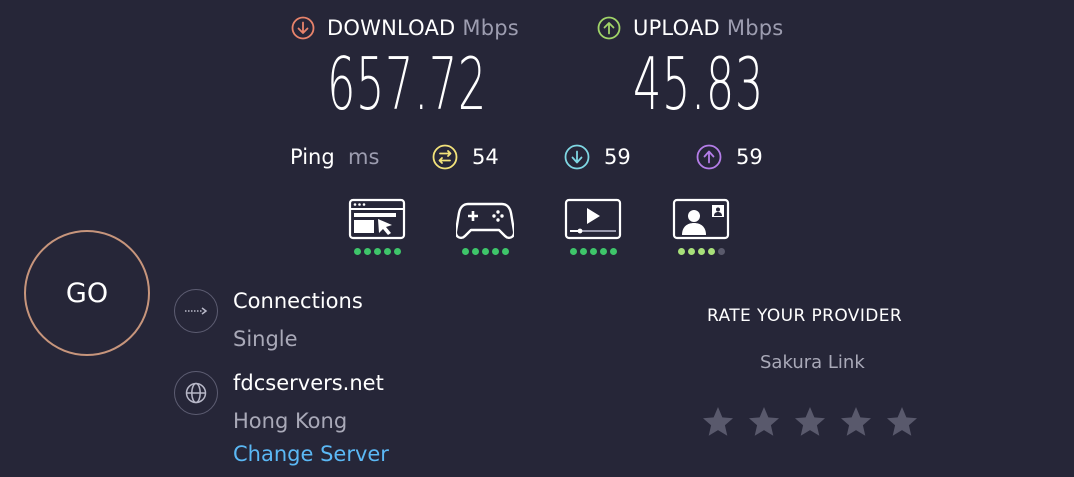  I want to click on upload-ping-value: 59, so click(749, 157).